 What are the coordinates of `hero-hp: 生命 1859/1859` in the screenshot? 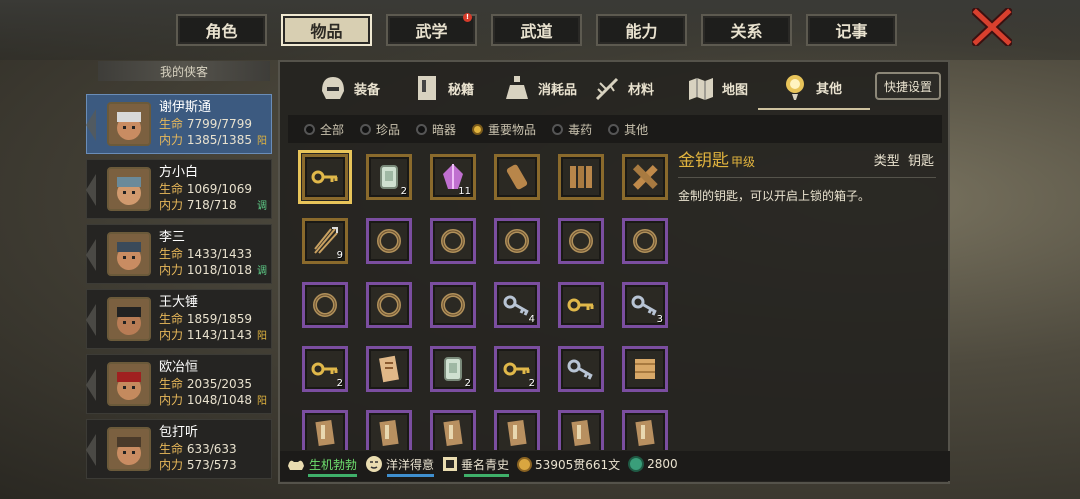 It's located at (215, 319).